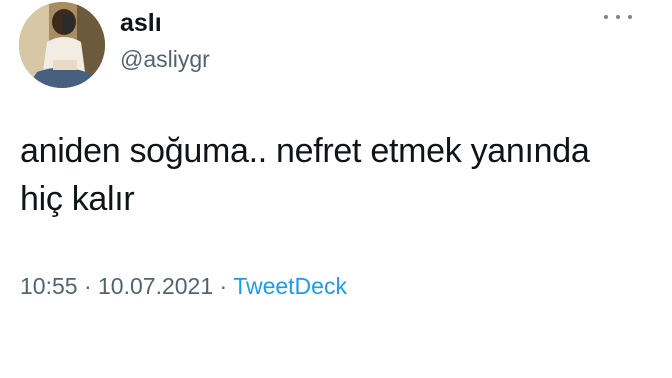 This screenshot has width=672, height=378. Describe the element at coordinates (155, 286) in the screenshot. I see `tweet-date: 10.07.2021` at that location.